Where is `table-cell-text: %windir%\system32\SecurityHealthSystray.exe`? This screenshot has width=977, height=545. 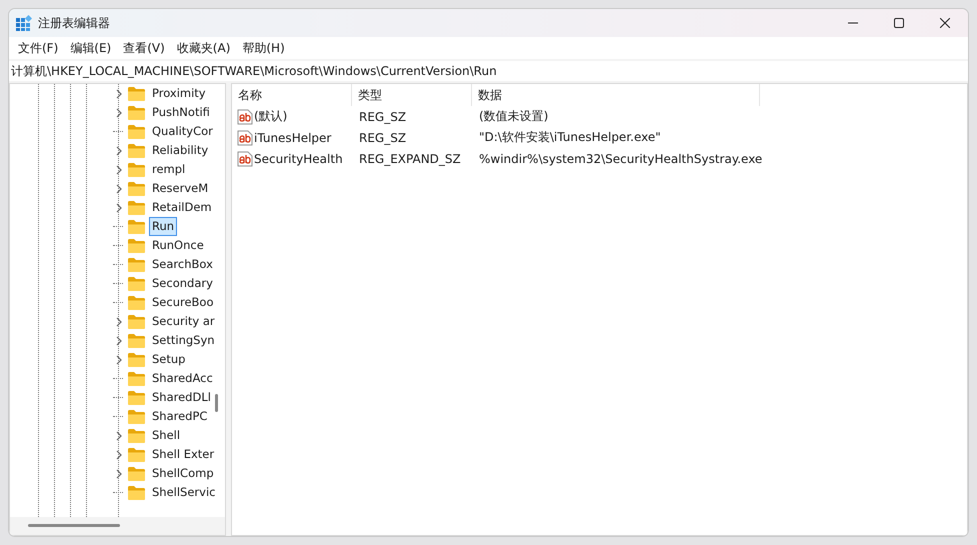
table-cell-text: %windir%\system32\SecurityHealthSystray.exe is located at coordinates (620, 159).